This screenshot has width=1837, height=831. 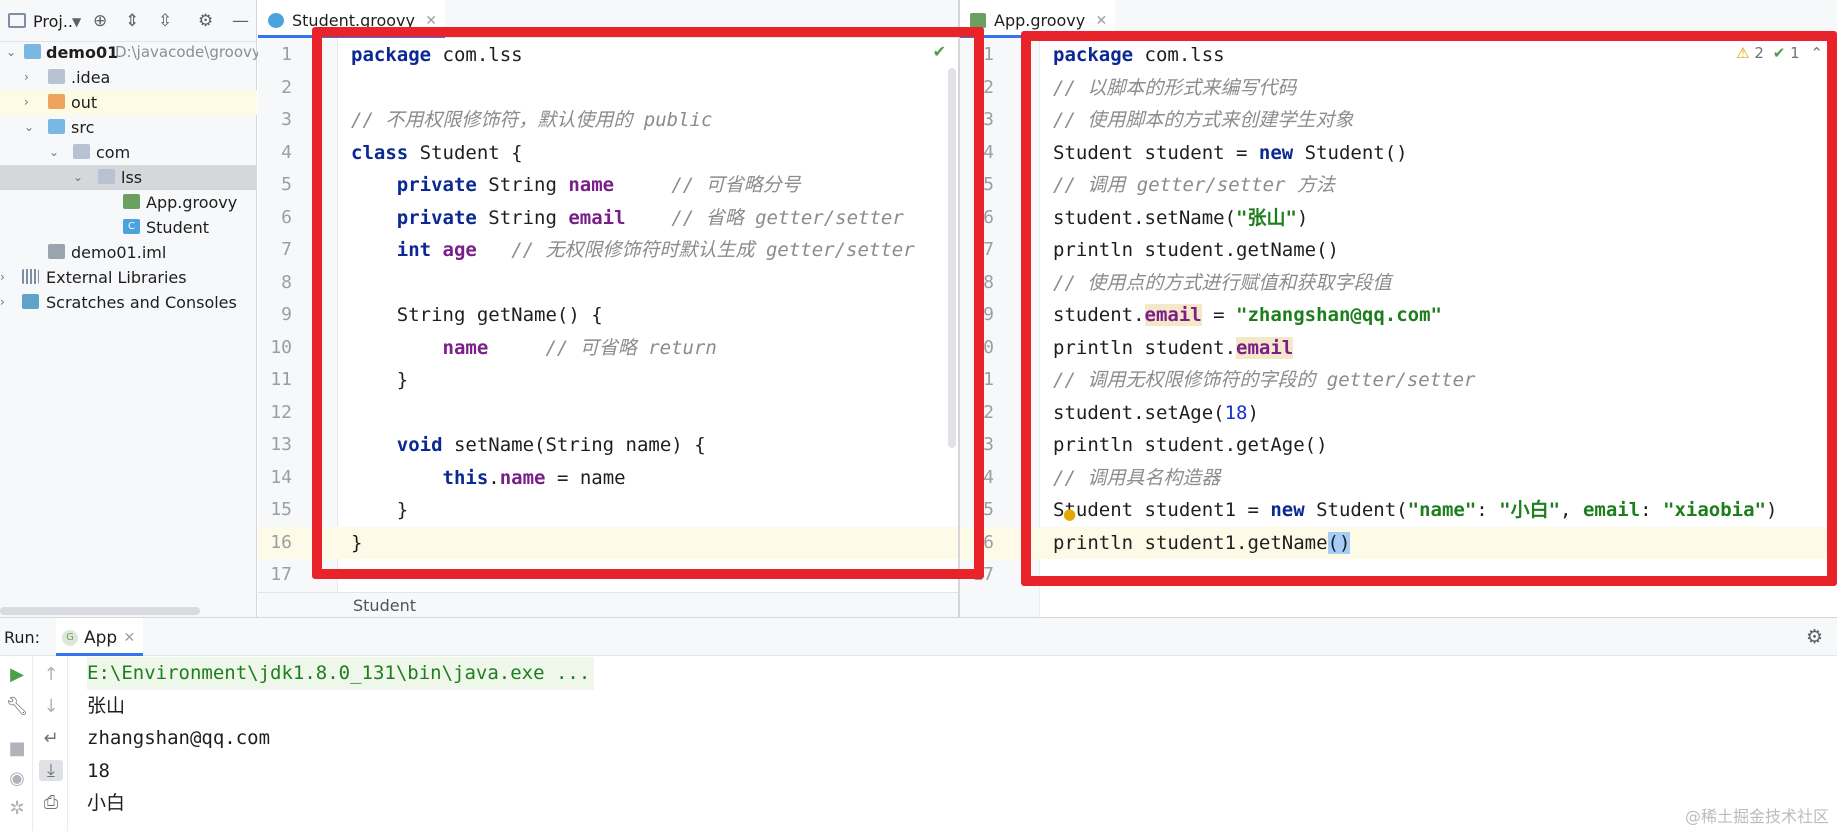 I want to click on run-header: Run: G App ✕ ⚙, so click(x=918, y=637).